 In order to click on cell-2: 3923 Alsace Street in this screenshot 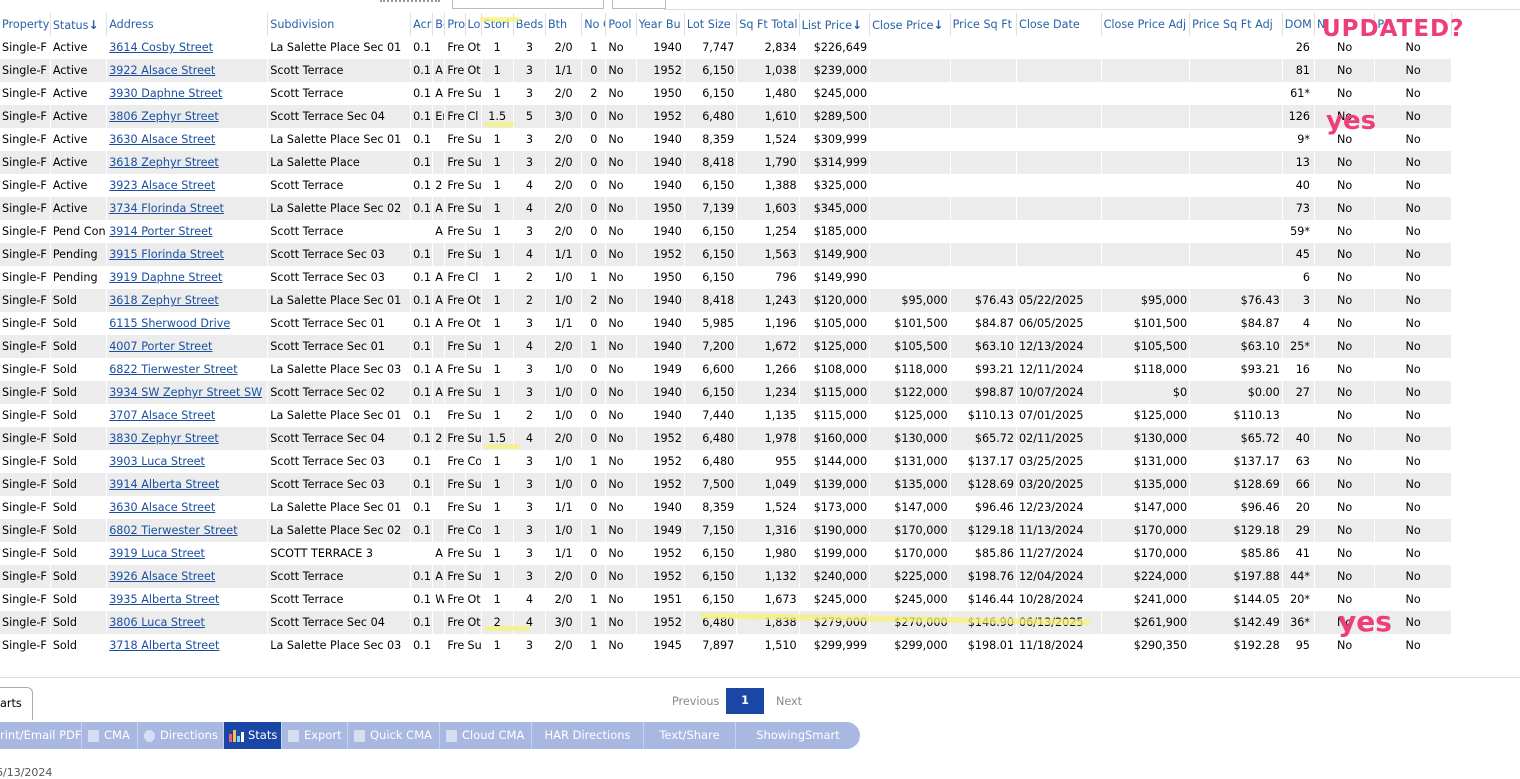, I will do `click(187, 185)`.